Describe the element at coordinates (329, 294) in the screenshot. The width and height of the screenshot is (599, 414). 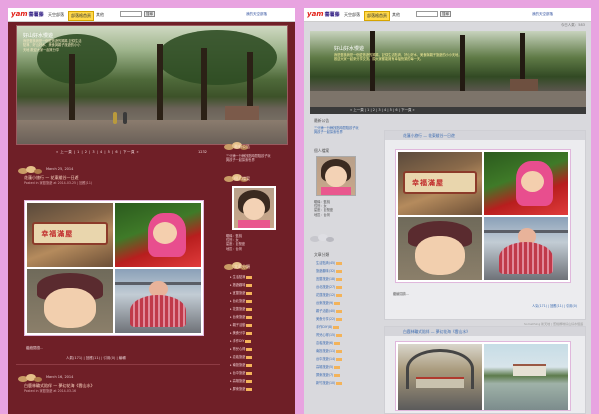
I see `category-item: 花蓮旅遊(12)` at that location.